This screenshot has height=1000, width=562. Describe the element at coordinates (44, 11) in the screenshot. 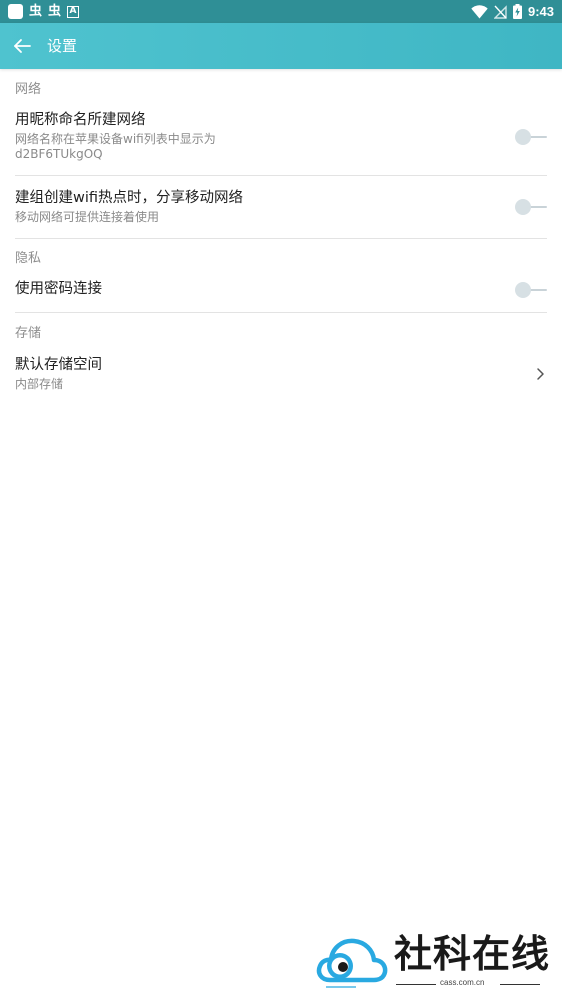

I see `status-bar-left: 虫 虫 A` at that location.